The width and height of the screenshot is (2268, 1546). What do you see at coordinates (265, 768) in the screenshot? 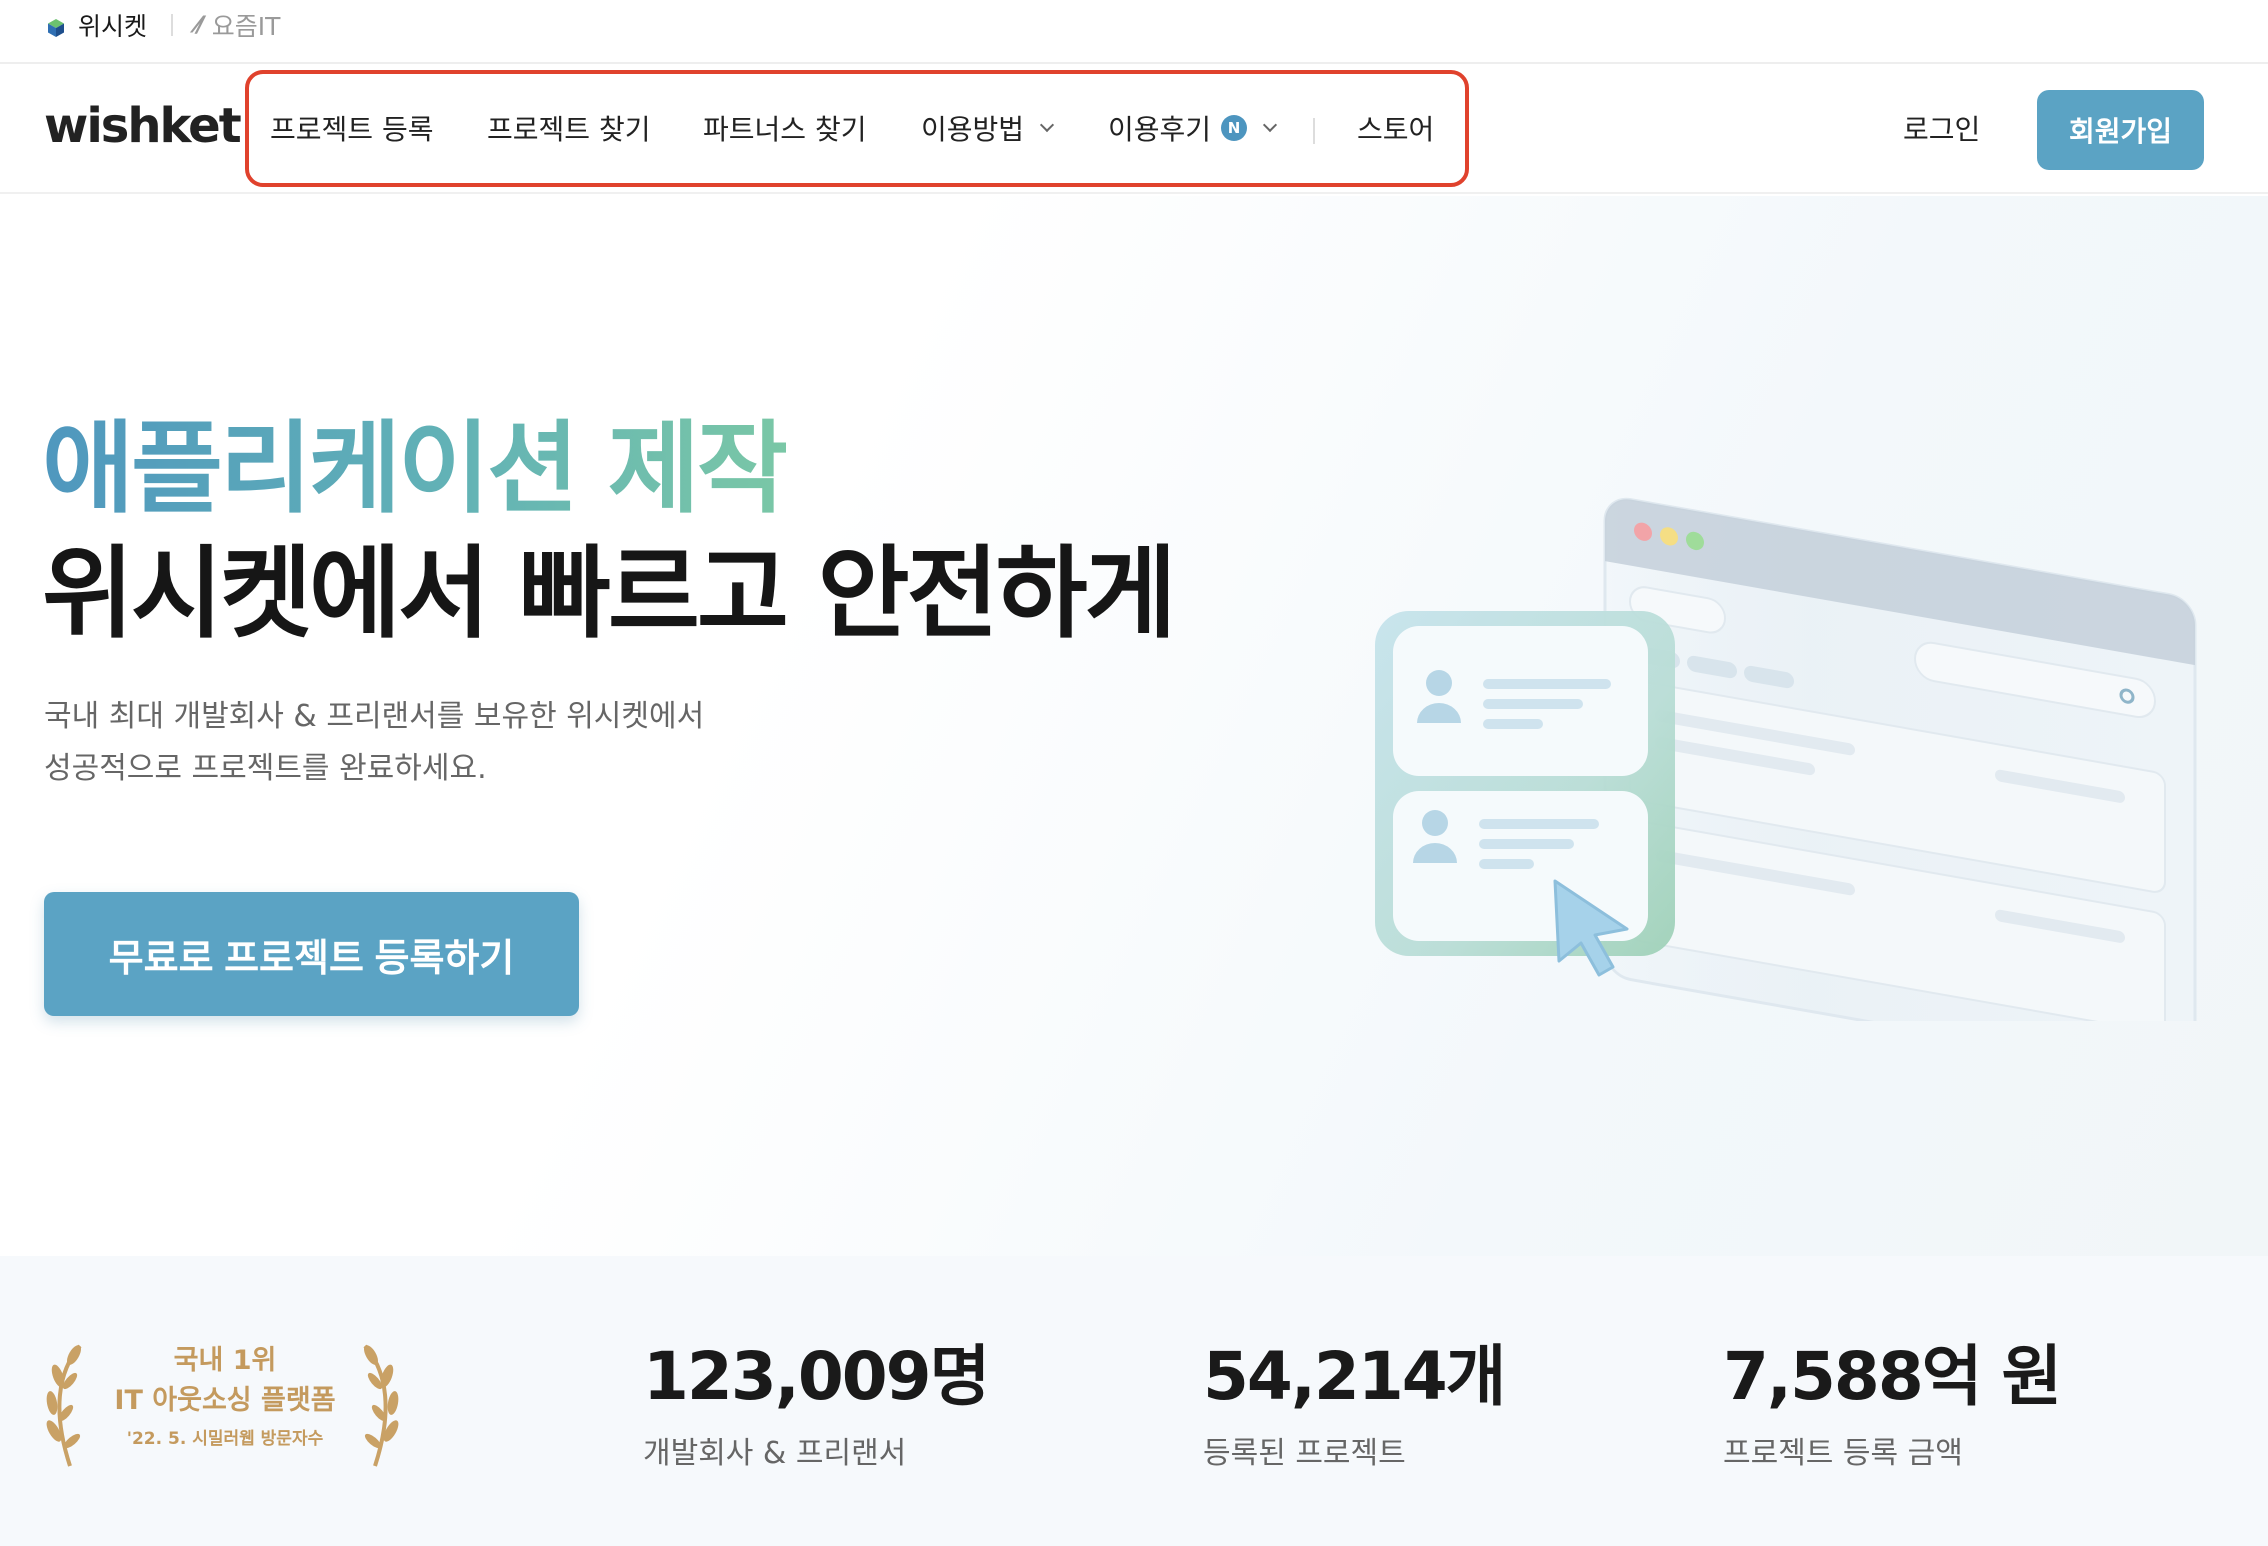
I see `hero-subtitle-line2: 성공적으로 프로젝트를 완료하세요.` at bounding box center [265, 768].